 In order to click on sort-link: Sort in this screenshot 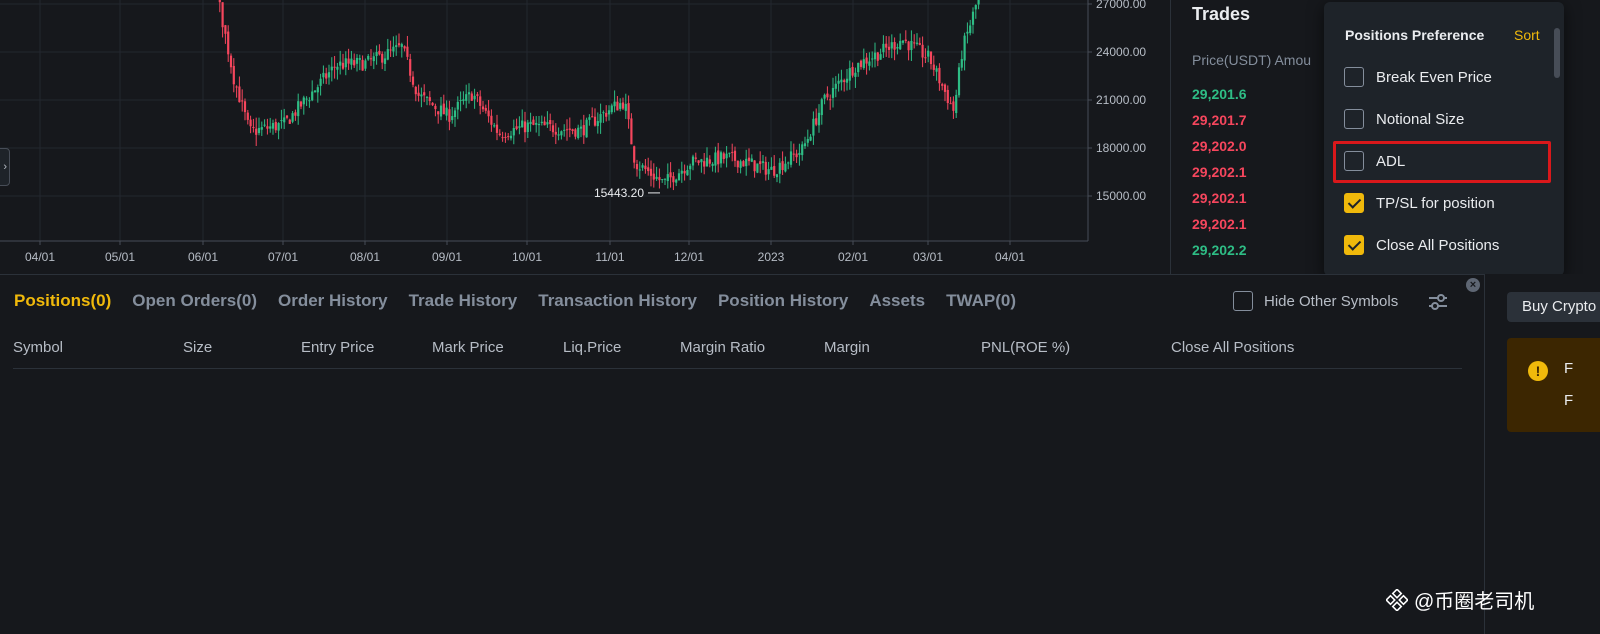, I will do `click(1527, 35)`.